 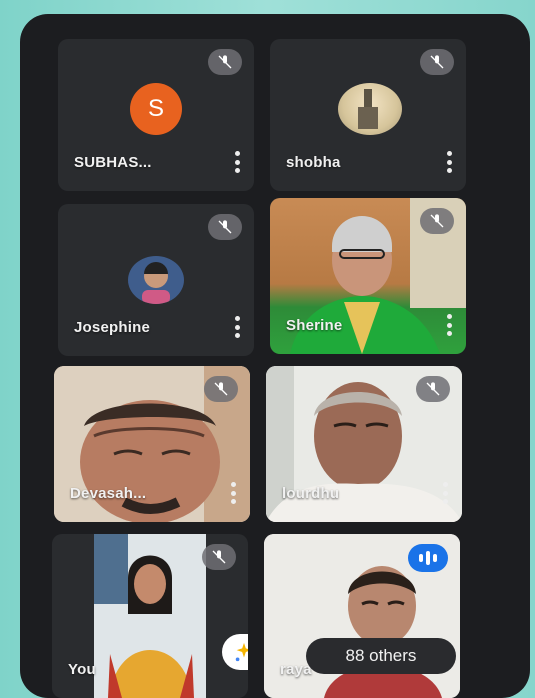 I want to click on participant-tile: Josephine, so click(x=156, y=280).